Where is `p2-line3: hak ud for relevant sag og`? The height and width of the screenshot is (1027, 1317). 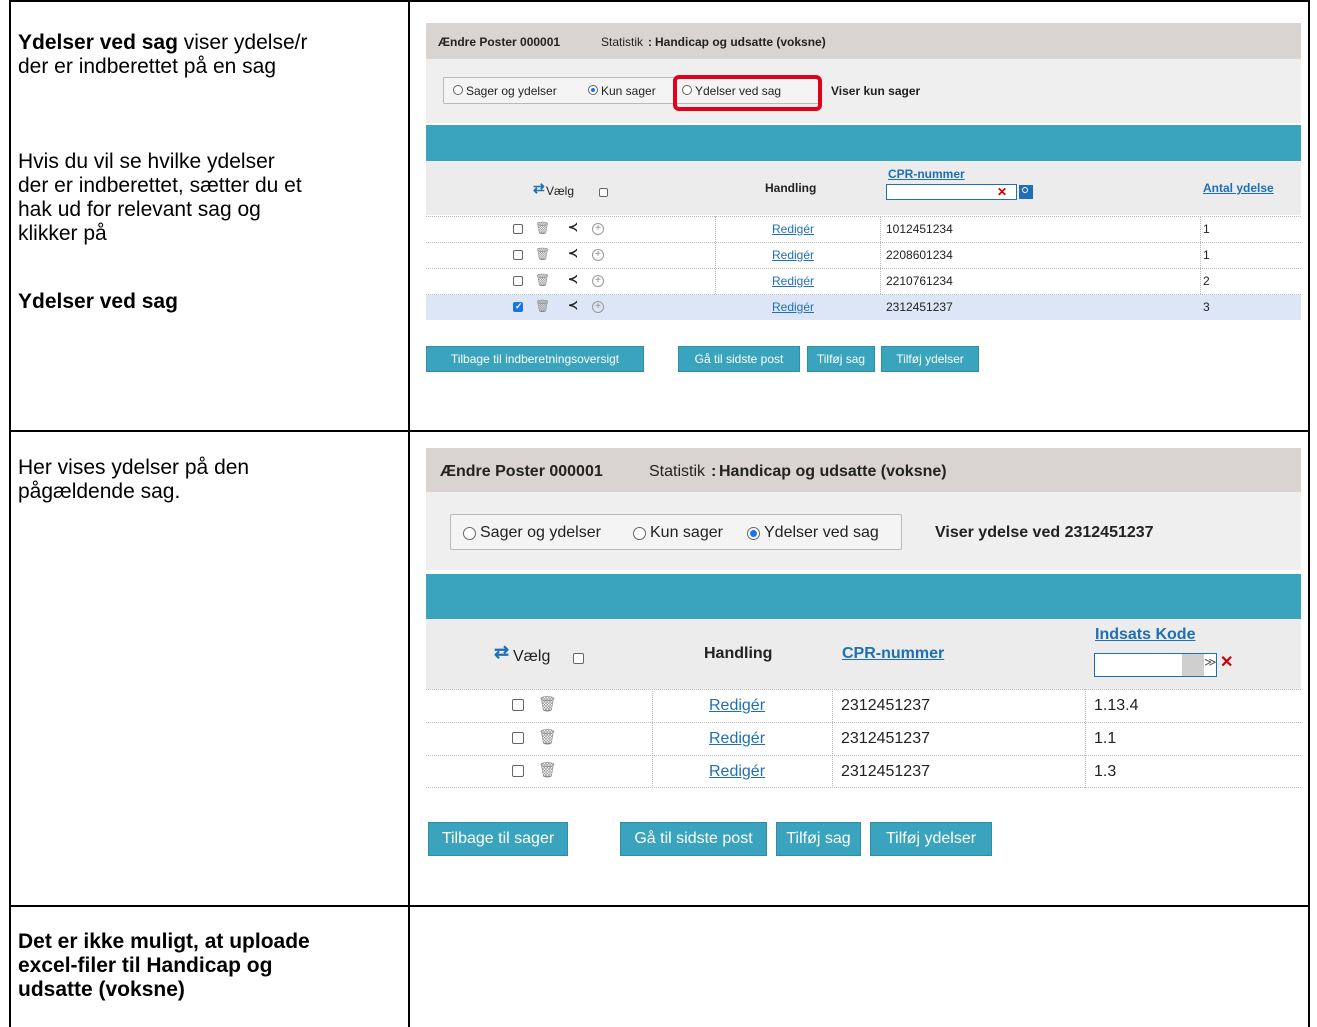
p2-line3: hak ud for relevant sag og is located at coordinates (139, 209).